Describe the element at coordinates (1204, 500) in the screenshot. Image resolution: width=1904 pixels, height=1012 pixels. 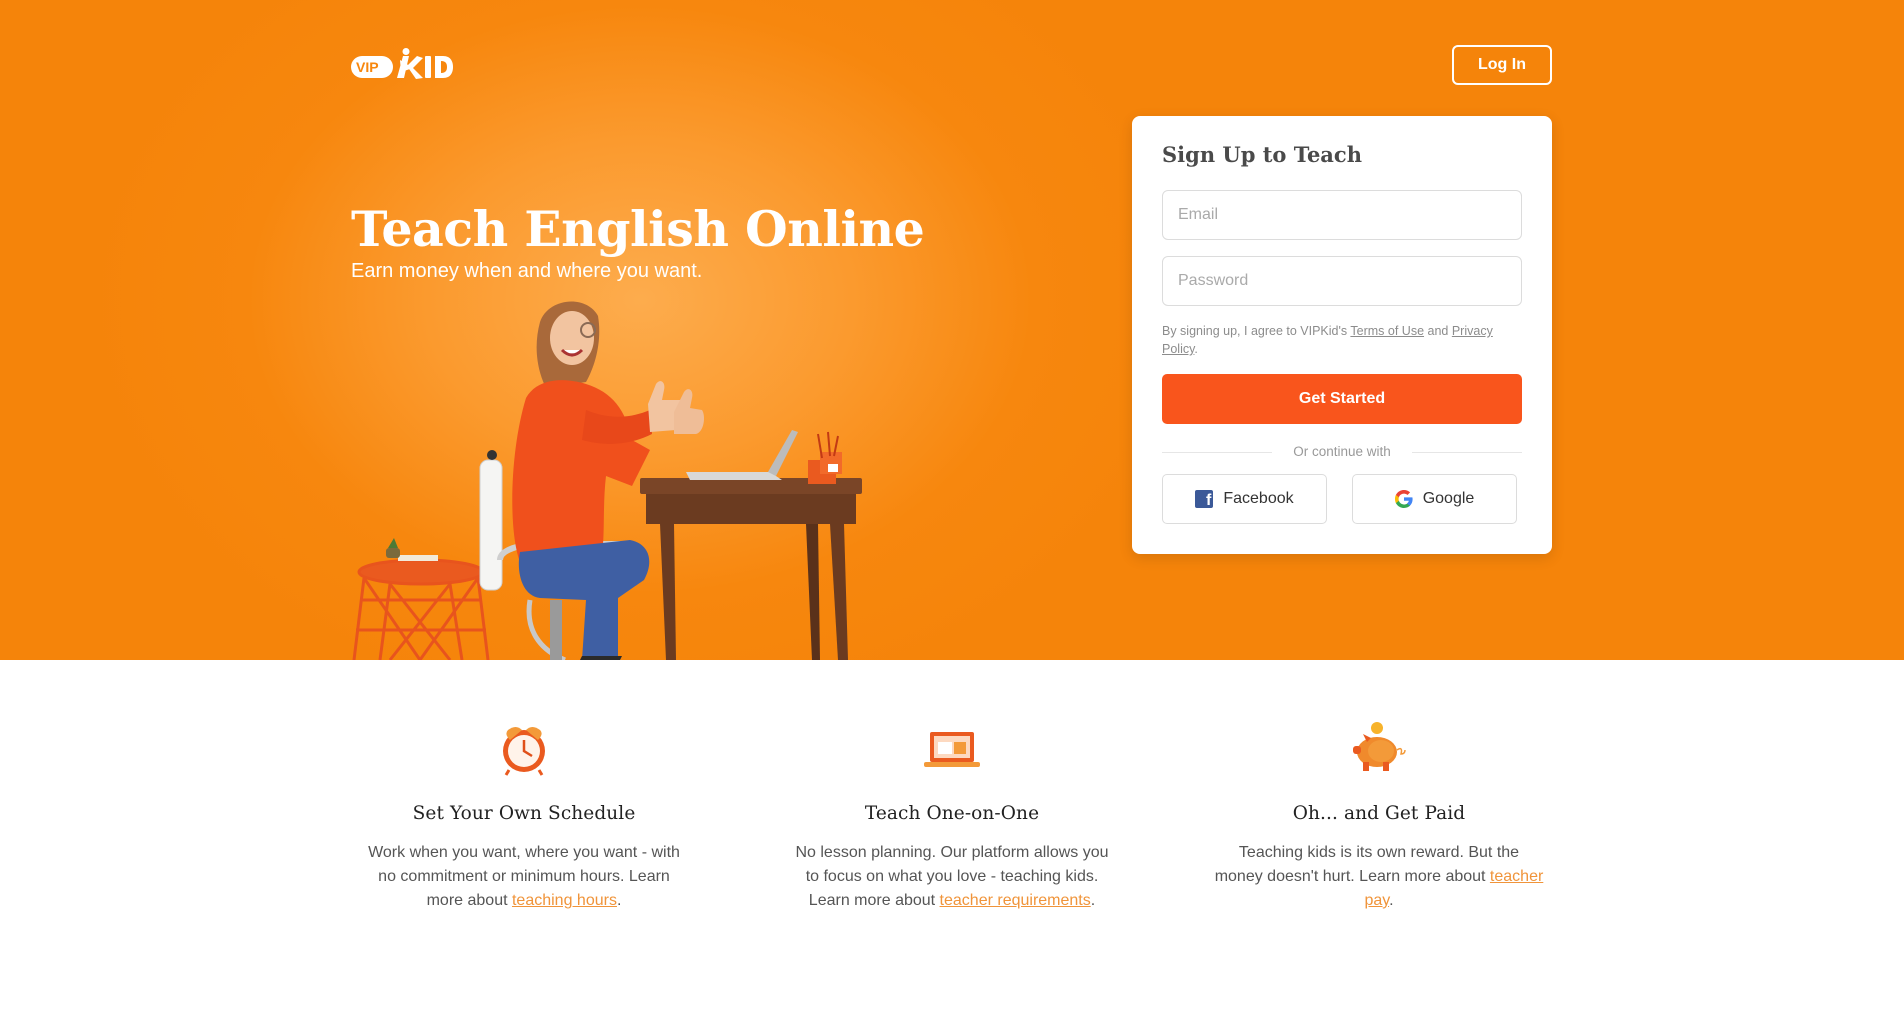
I see `facebook-icon` at that location.